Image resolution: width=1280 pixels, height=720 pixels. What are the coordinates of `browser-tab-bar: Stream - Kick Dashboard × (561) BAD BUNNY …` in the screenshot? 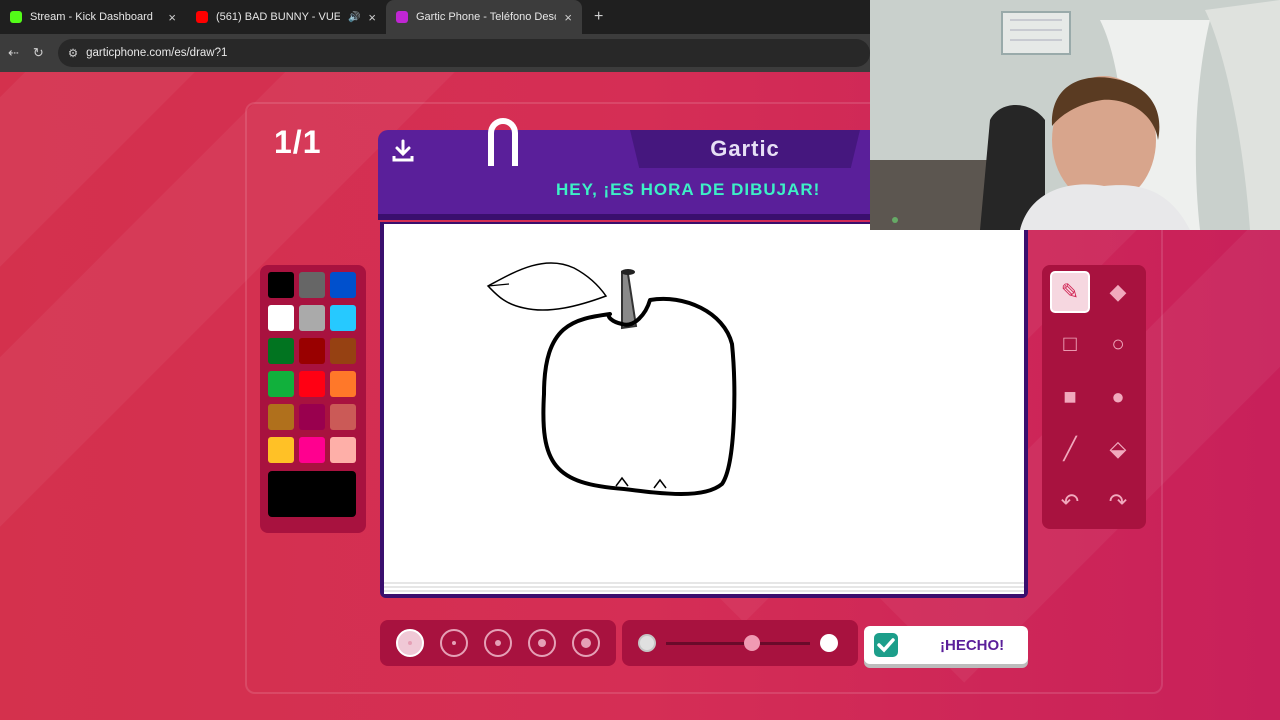 It's located at (435, 17).